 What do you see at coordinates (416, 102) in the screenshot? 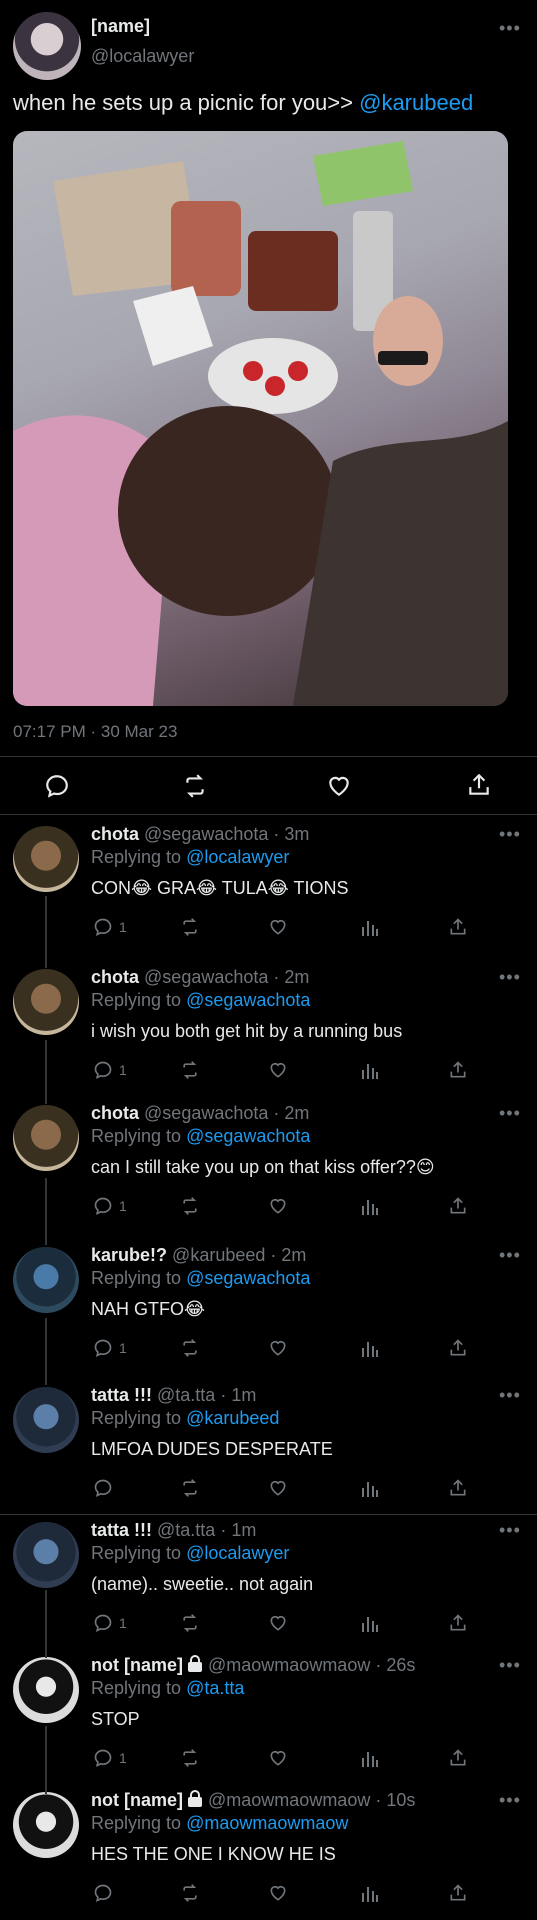
I see `mention-link: @karubeed` at bounding box center [416, 102].